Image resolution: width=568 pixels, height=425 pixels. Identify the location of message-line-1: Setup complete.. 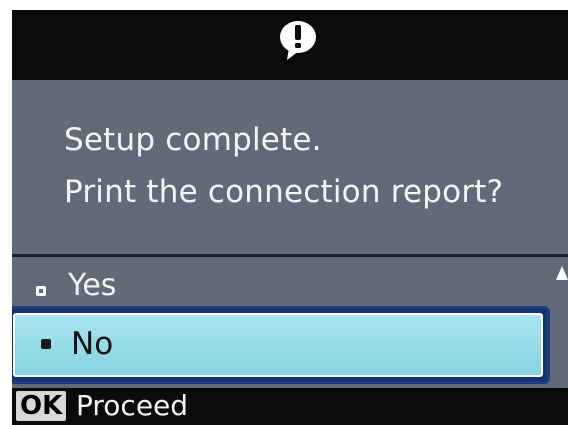
(193, 140).